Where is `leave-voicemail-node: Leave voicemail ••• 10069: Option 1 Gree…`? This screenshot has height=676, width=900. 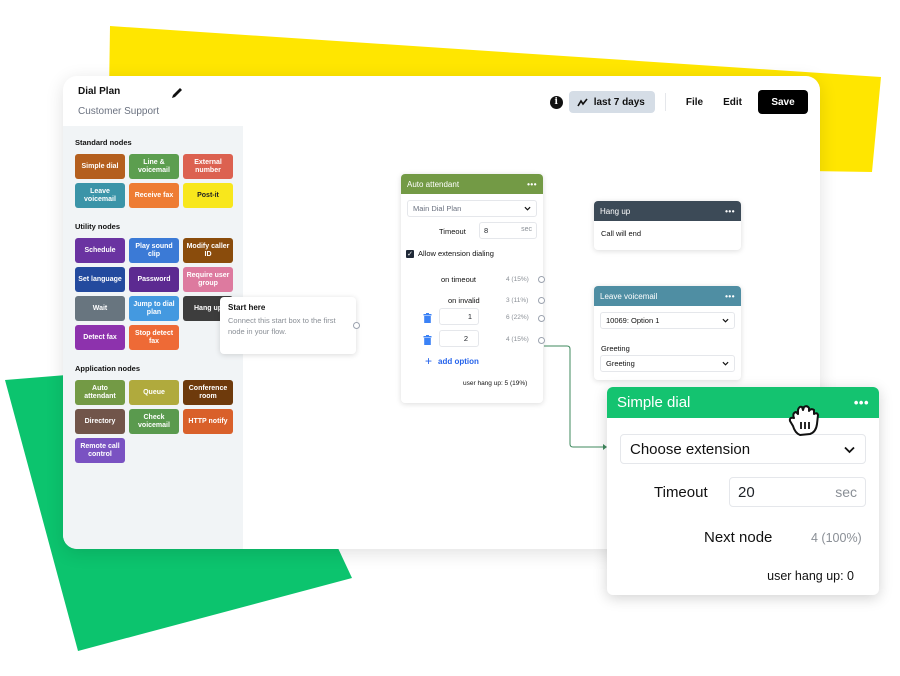
leave-voicemail-node: Leave voicemail ••• 10069: Option 1 Gree… is located at coordinates (667, 333).